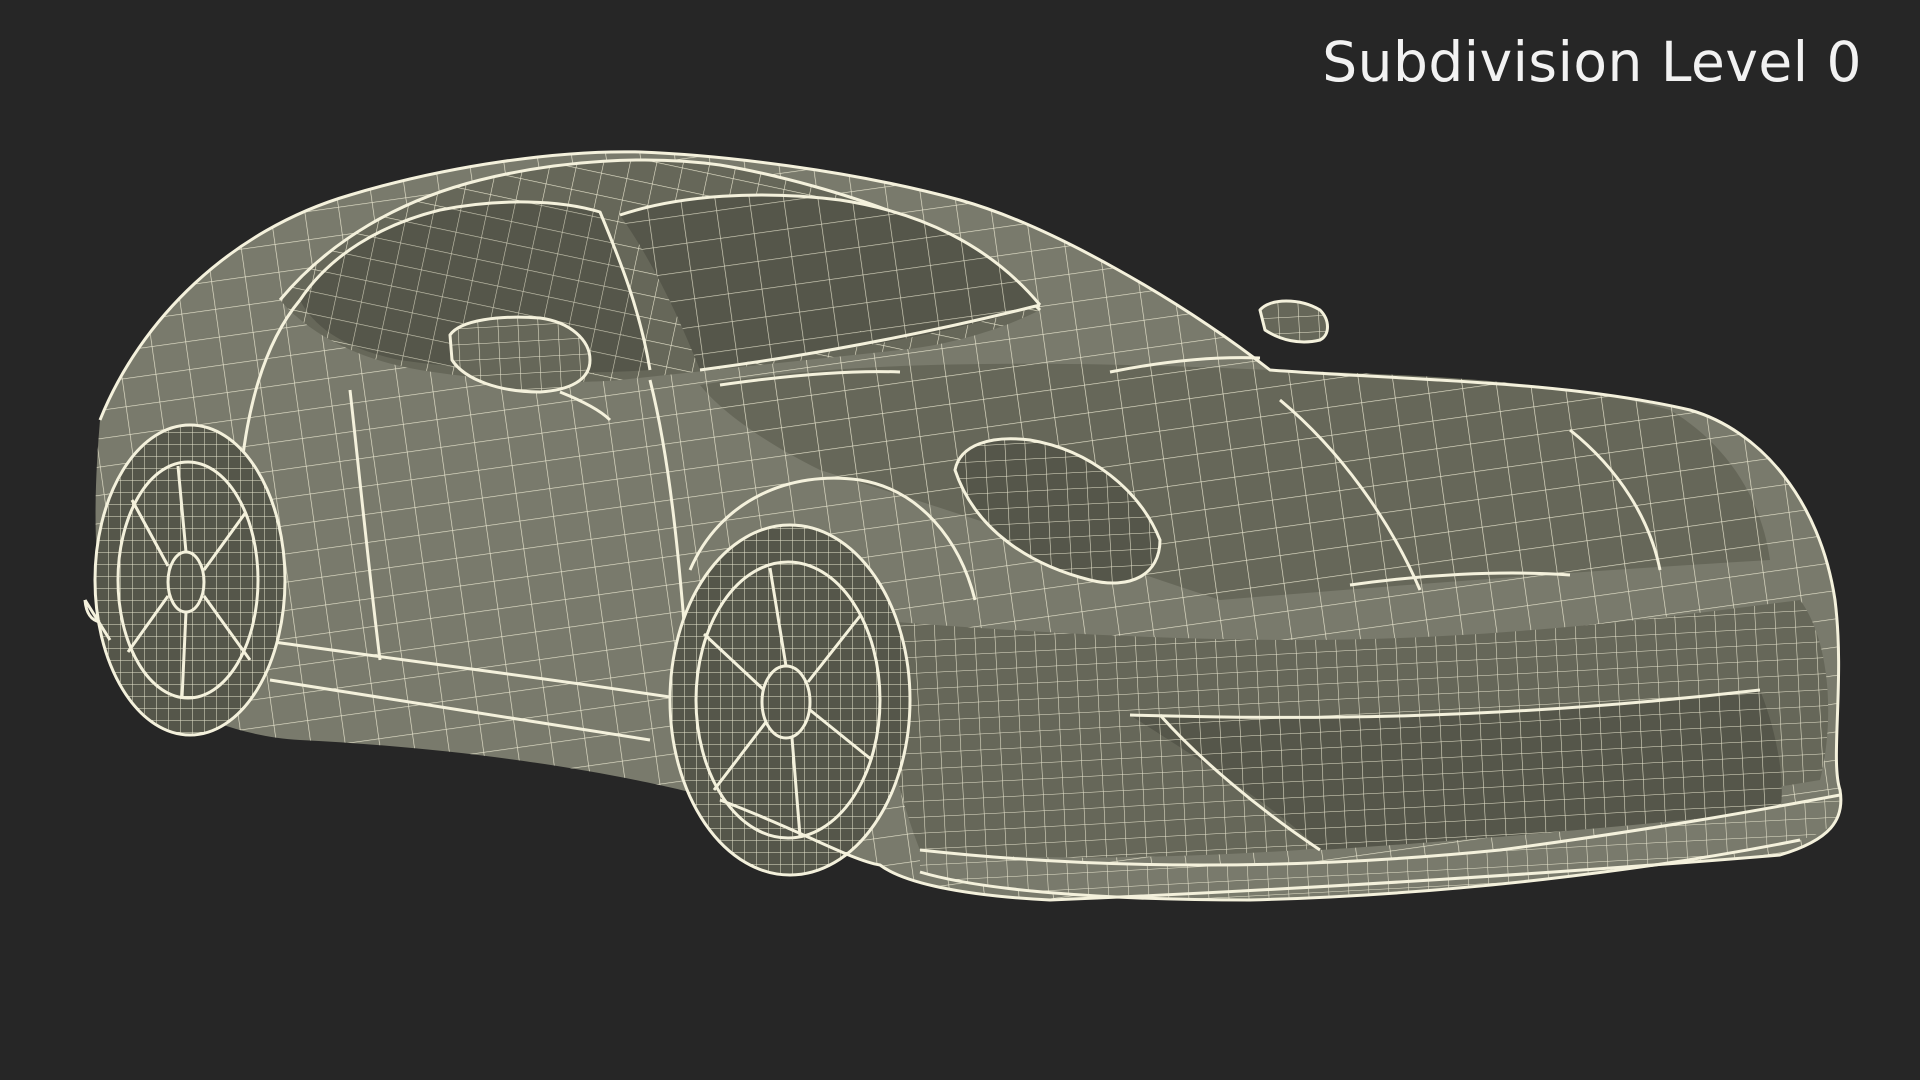  What do you see at coordinates (190, 580) in the screenshot?
I see `rear-wheel` at bounding box center [190, 580].